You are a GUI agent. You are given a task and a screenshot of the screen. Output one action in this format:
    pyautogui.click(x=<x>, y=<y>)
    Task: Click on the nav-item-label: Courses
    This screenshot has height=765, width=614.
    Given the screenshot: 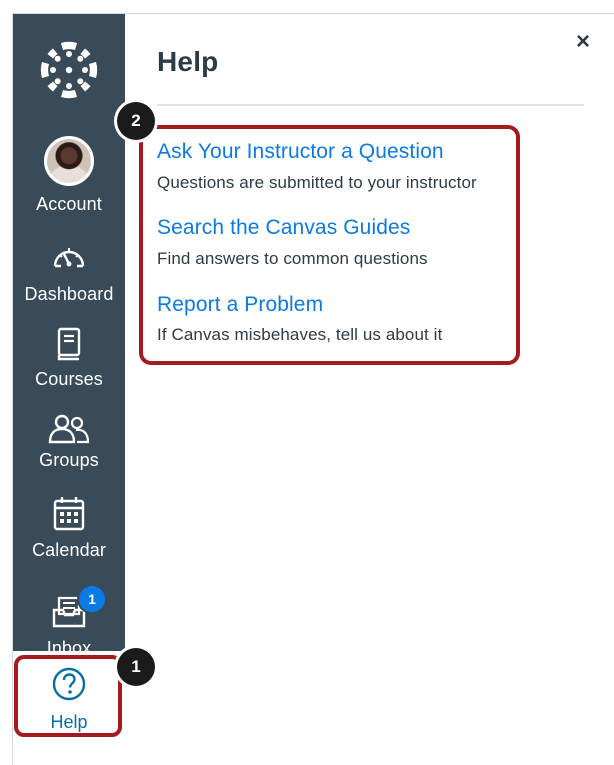 What is the action you would take?
    pyautogui.click(x=69, y=379)
    